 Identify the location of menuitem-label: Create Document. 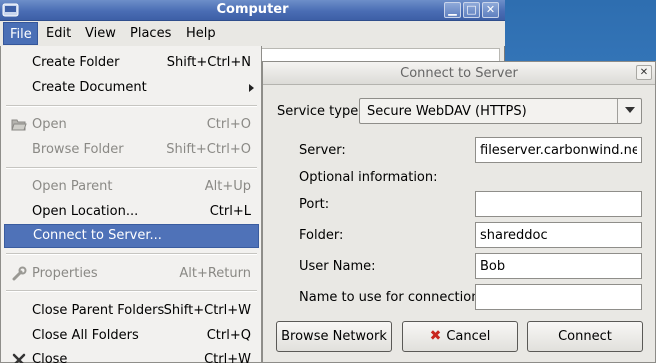
(89, 87).